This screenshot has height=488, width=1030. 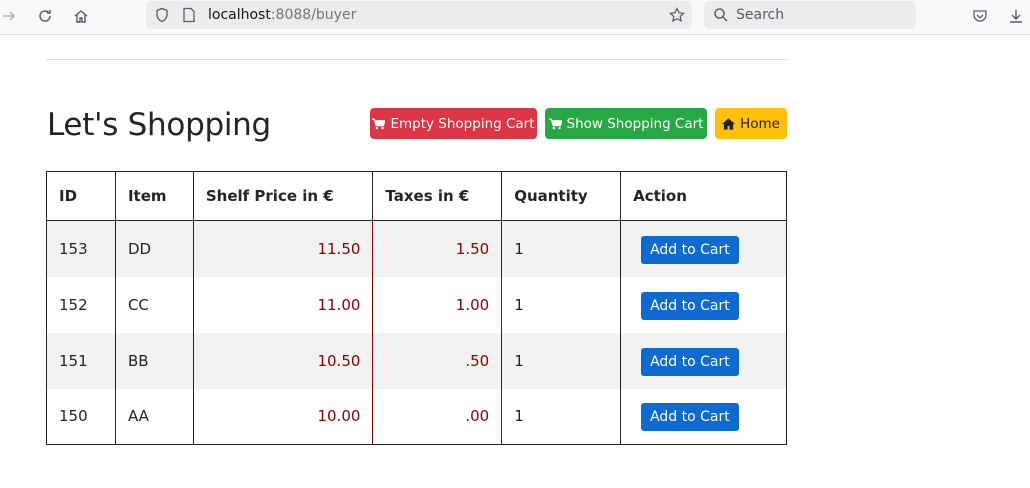 I want to click on browser-toolbar: localhost:8088/buyer Search, so click(x=515, y=17).